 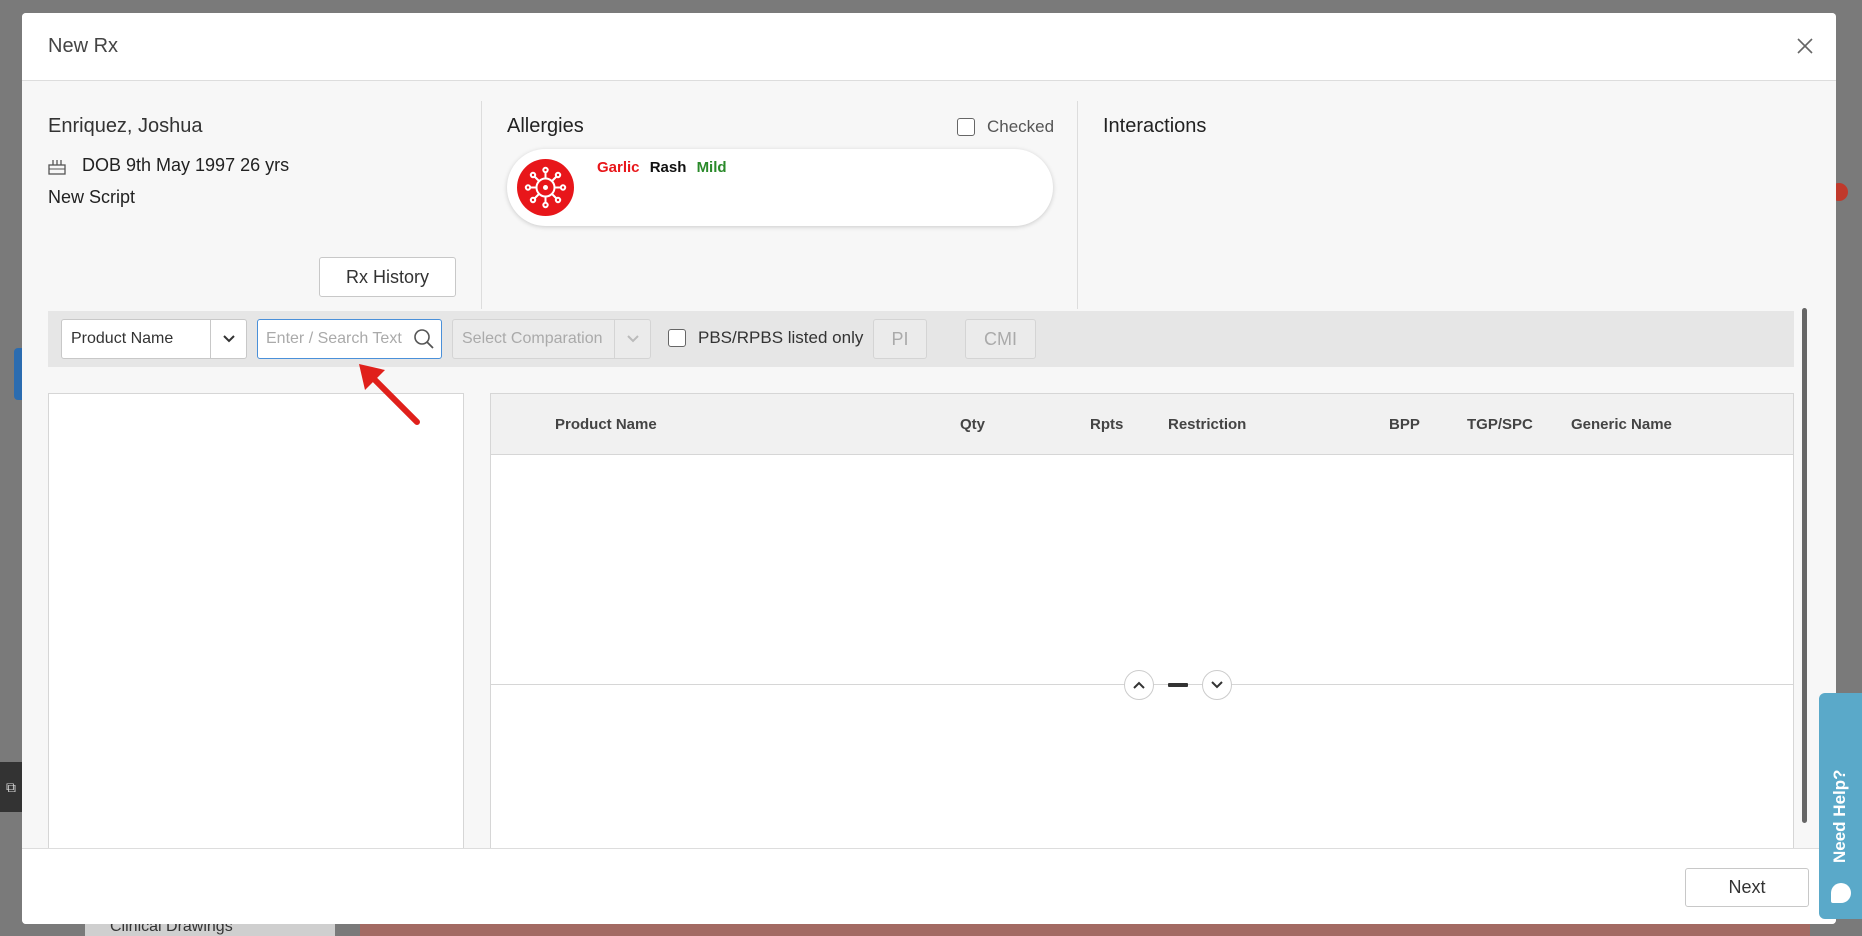 I want to click on patient-name: Enriquez, Joshua, so click(x=125, y=126).